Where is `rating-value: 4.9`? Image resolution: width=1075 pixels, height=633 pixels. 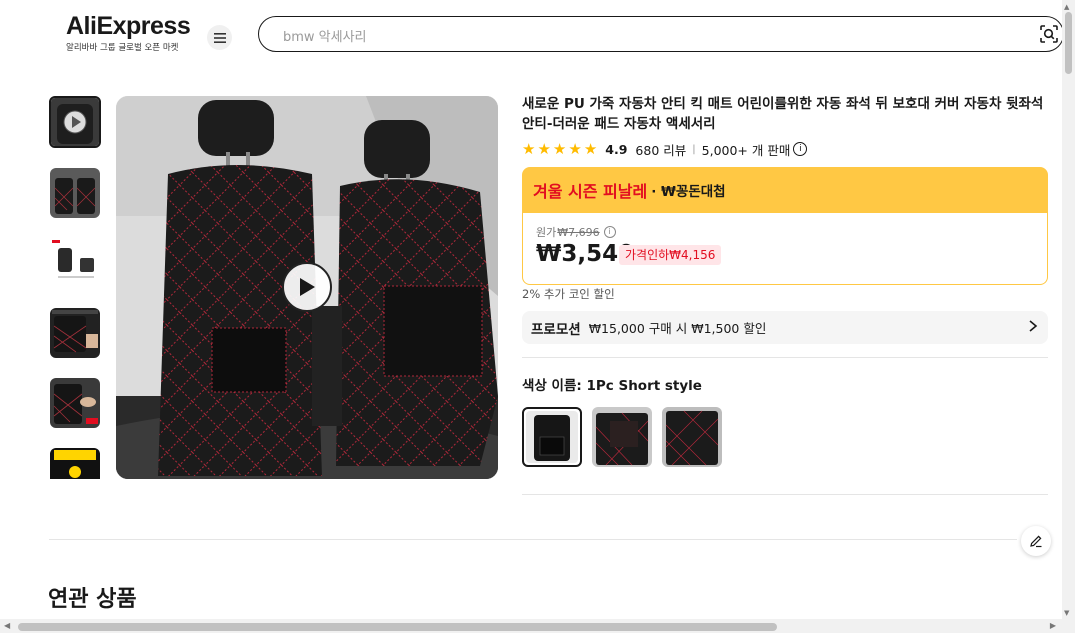
rating-value: 4.9 is located at coordinates (616, 149).